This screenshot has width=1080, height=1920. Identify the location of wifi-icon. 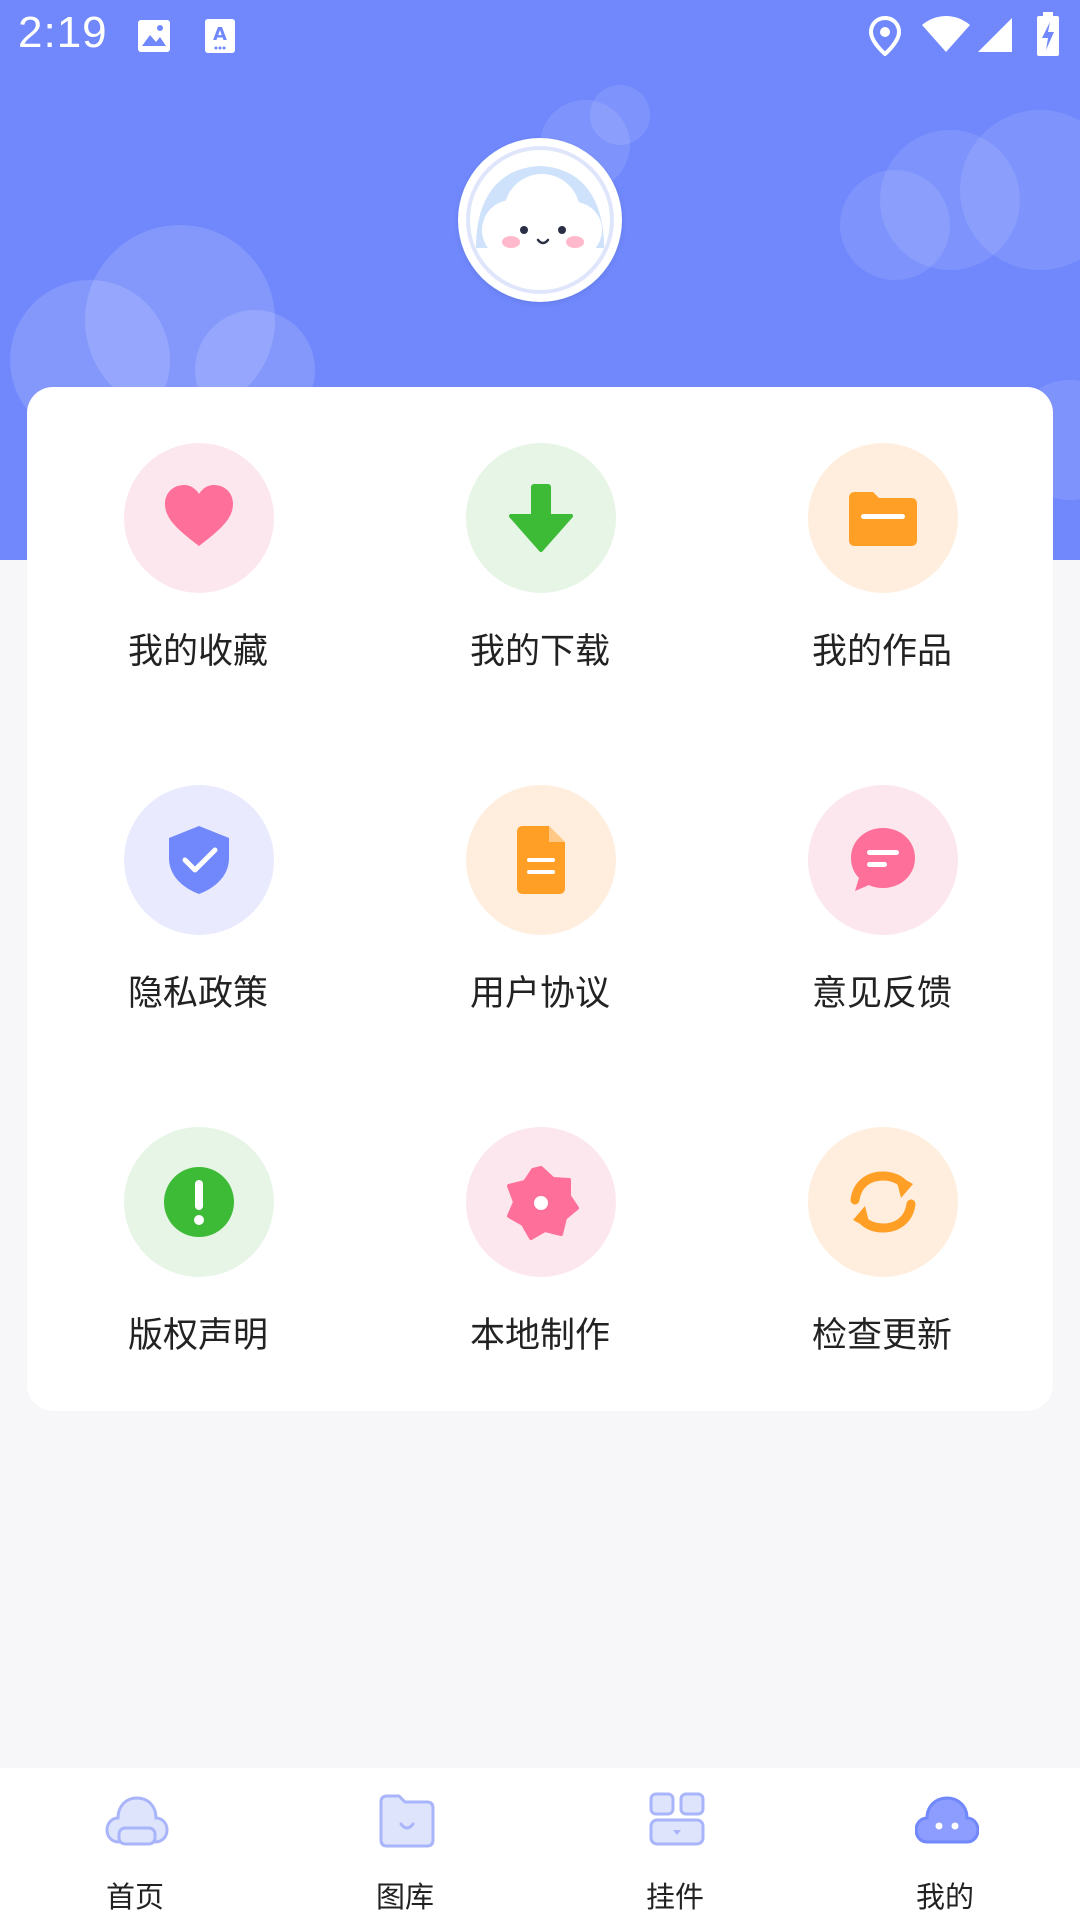
(946, 37).